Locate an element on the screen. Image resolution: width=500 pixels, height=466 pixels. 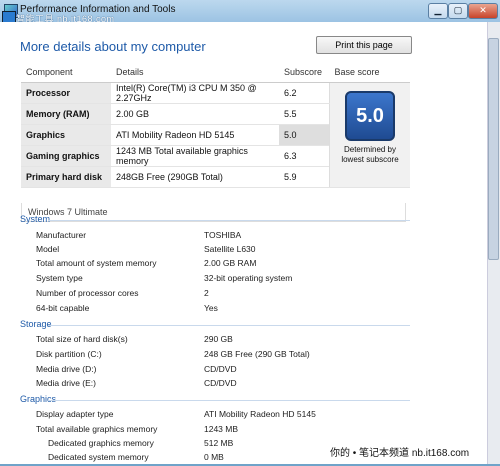
info-label: Dedicated graphics memory is located at coordinates (101, 443).